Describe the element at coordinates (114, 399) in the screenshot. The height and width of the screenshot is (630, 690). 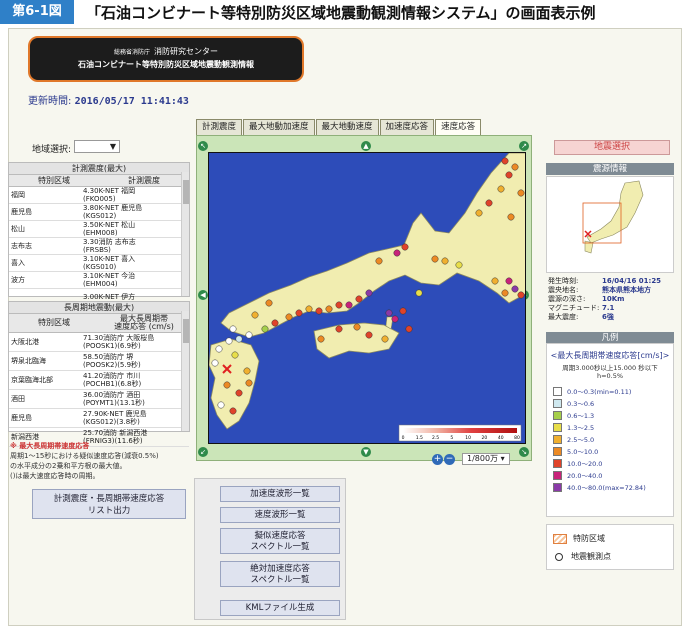
I see `value-cell: 36.00消防庁 酒田 (POYMT1)(13.1秒)` at that location.